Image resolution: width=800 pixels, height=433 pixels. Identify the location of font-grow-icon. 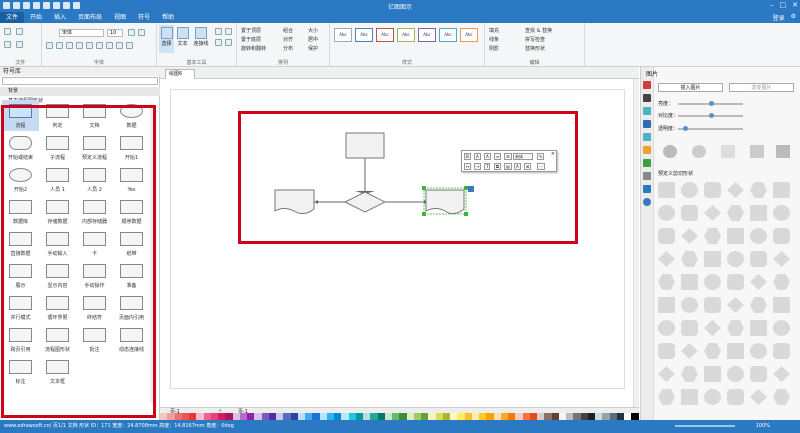
(131, 32).